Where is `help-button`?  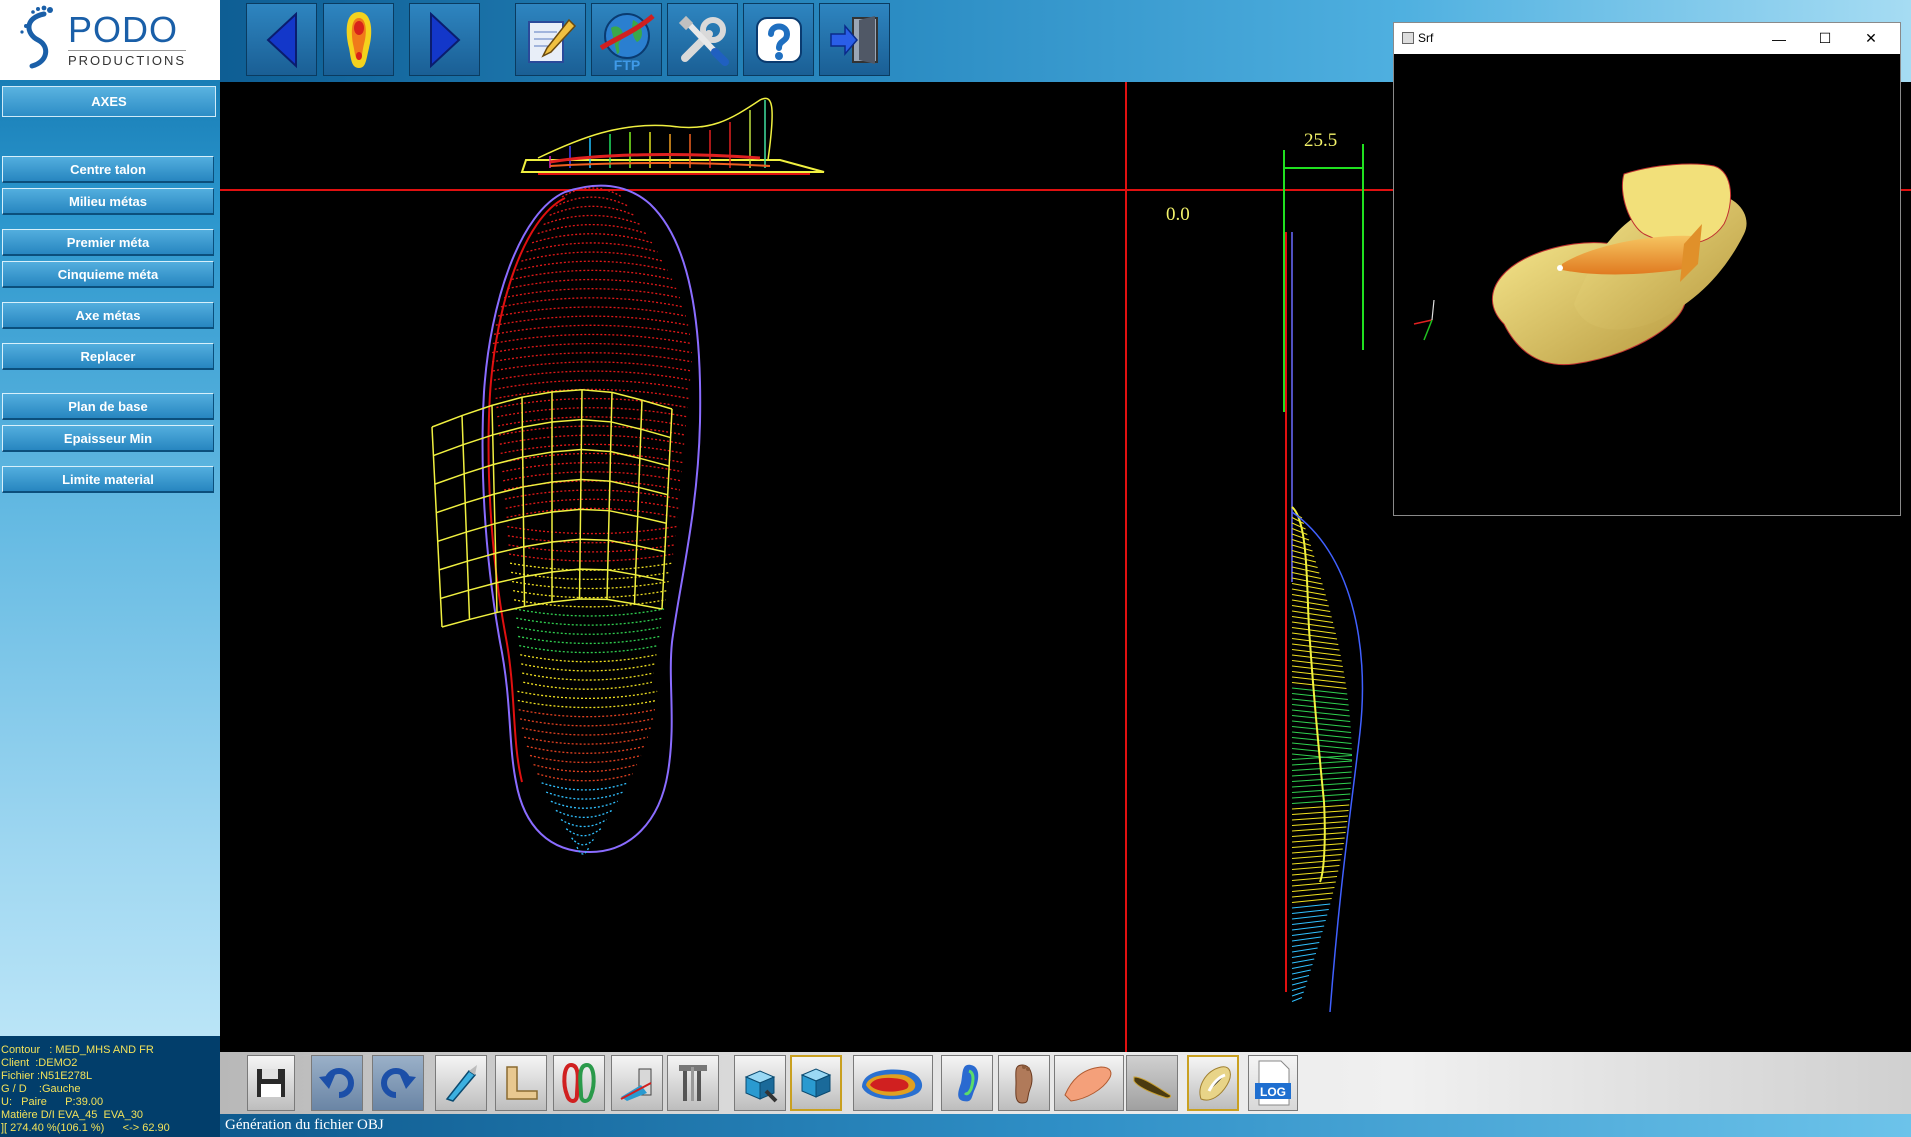 help-button is located at coordinates (778, 39).